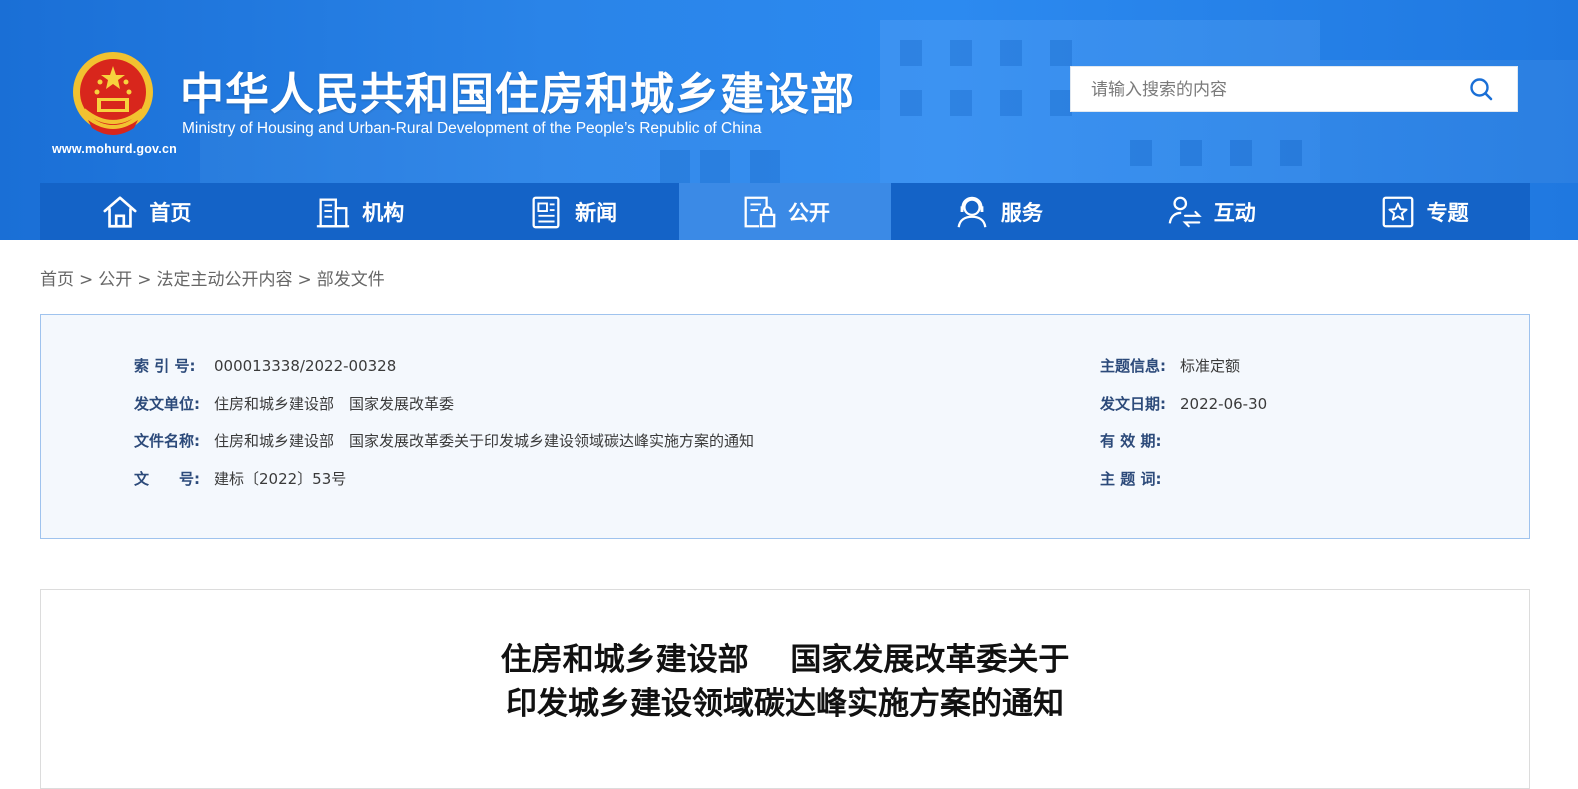 The image size is (1578, 789). I want to click on breadcrumb-open-link: 公开, so click(115, 280).